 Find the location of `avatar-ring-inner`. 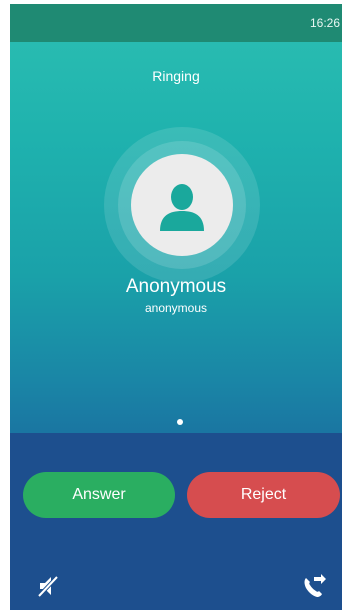

avatar-ring-inner is located at coordinates (182, 205).